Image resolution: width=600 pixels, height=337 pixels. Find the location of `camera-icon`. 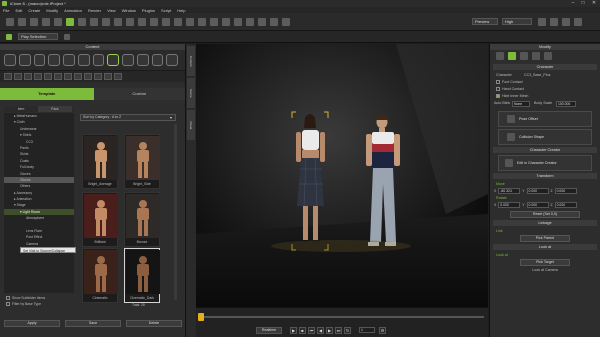

camera-icon is located at coordinates (166, 21).